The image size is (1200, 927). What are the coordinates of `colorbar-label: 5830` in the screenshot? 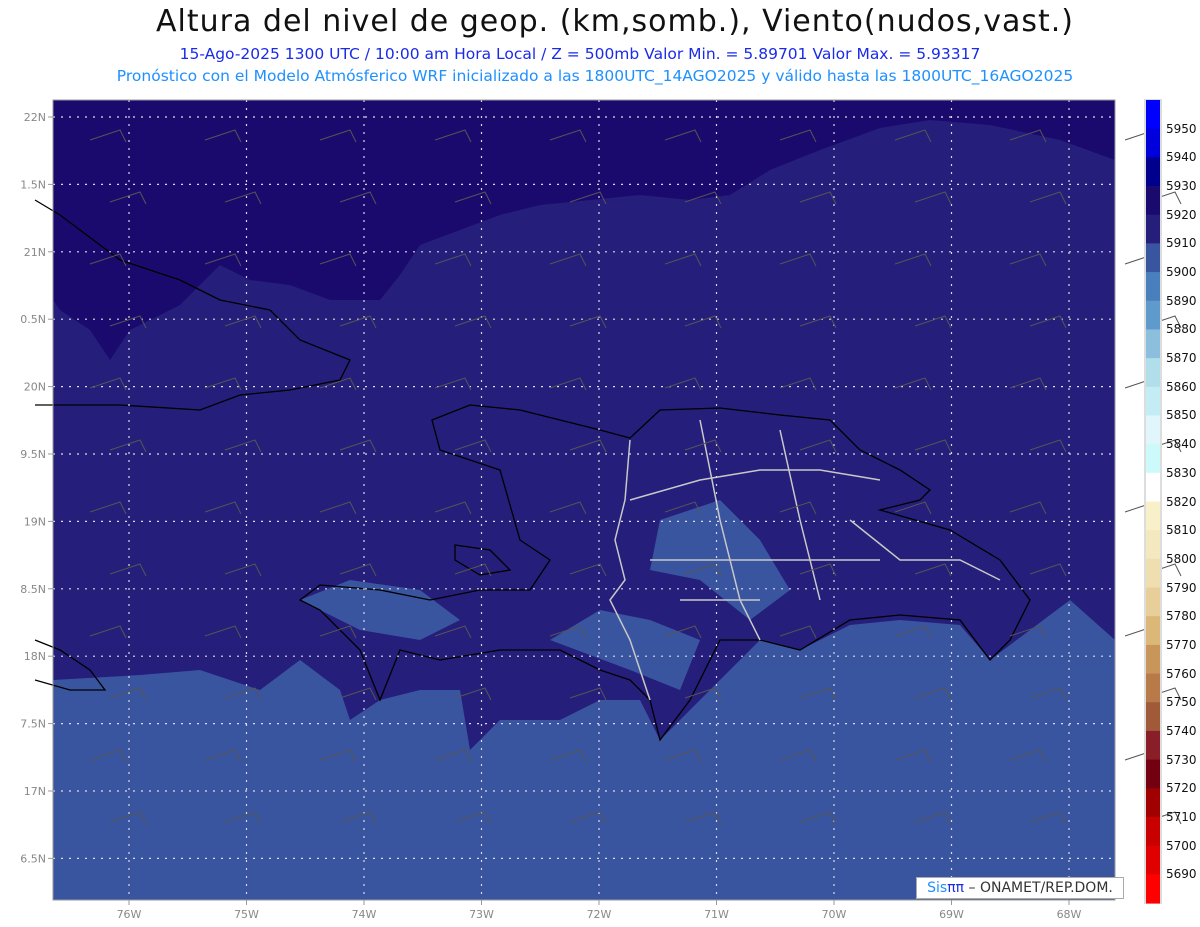 It's located at (1181, 472).